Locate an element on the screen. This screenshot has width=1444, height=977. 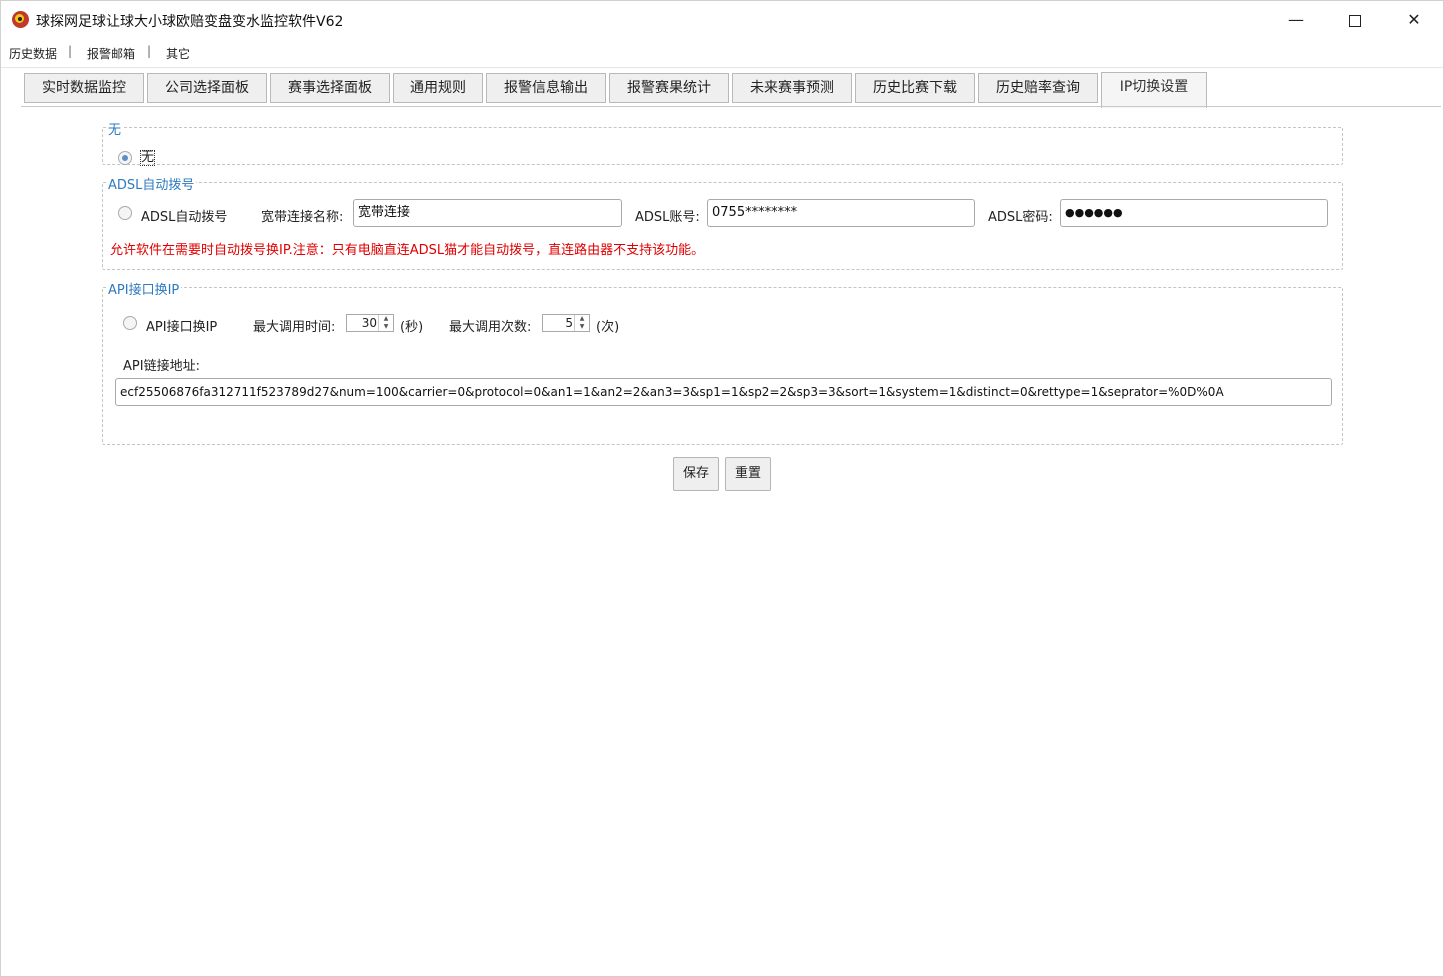
api-url-label: API链接地址: is located at coordinates (161, 366).